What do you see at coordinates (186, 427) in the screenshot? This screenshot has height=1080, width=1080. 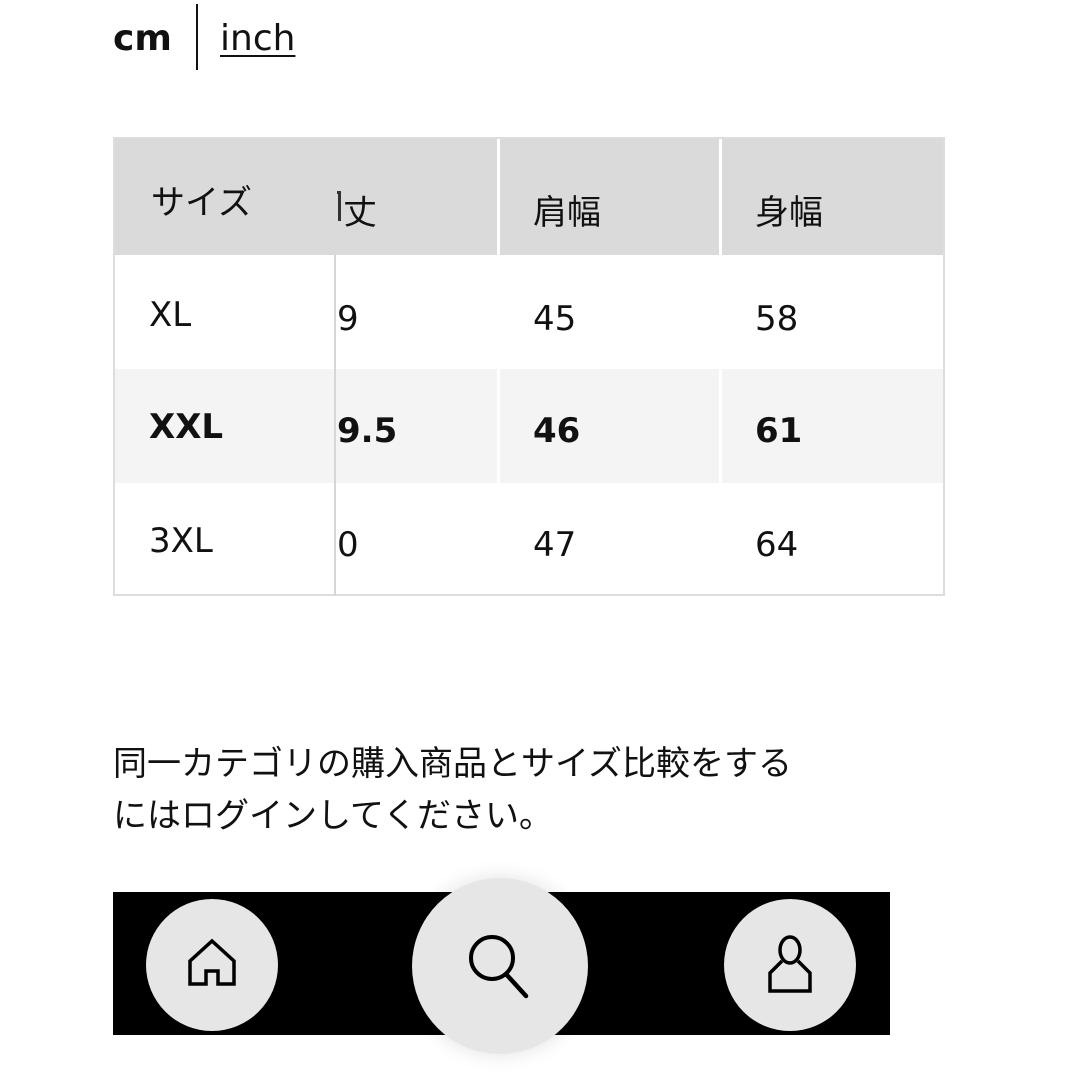 I see `cell-size: XXL` at bounding box center [186, 427].